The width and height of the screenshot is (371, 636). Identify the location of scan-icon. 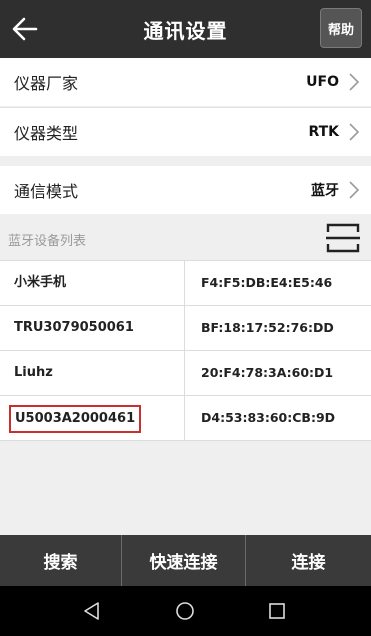
(343, 238).